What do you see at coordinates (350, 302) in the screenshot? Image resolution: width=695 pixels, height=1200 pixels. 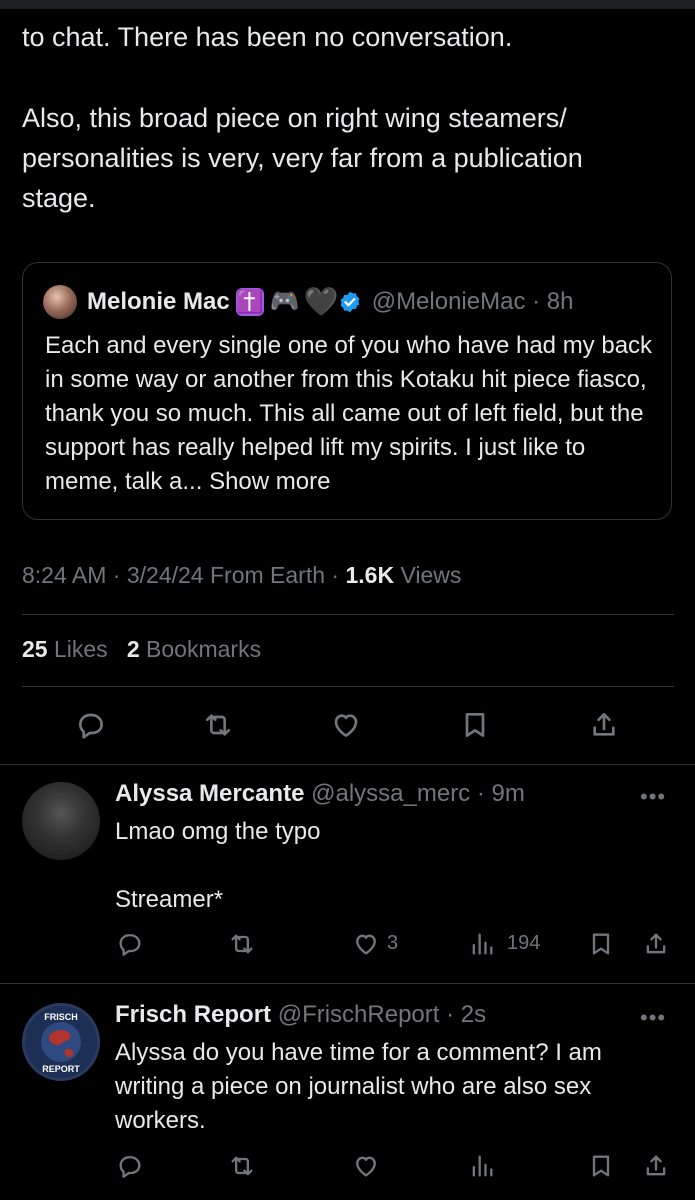 I see `verified-icon` at bounding box center [350, 302].